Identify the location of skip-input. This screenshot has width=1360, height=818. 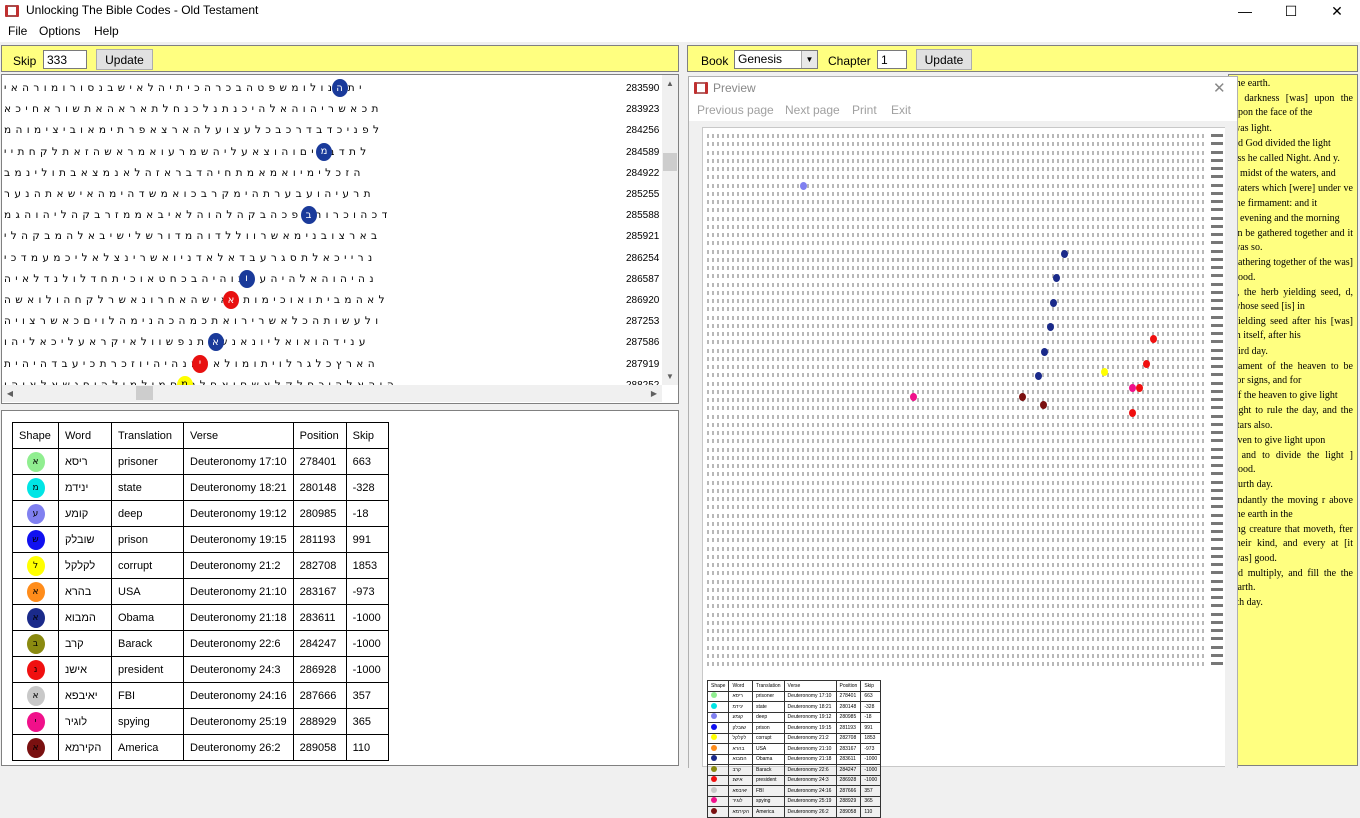
(65, 59).